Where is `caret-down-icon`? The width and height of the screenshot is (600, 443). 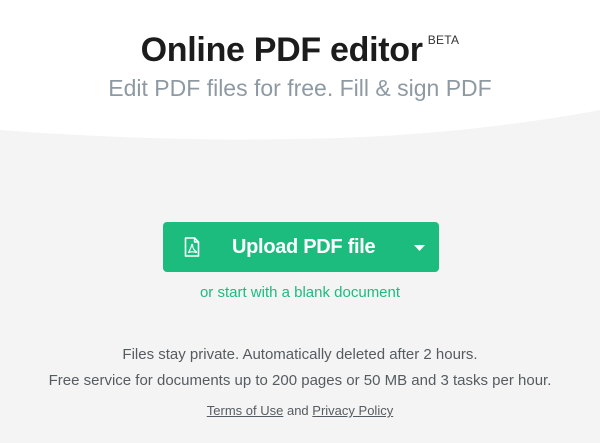 caret-down-icon is located at coordinates (419, 247).